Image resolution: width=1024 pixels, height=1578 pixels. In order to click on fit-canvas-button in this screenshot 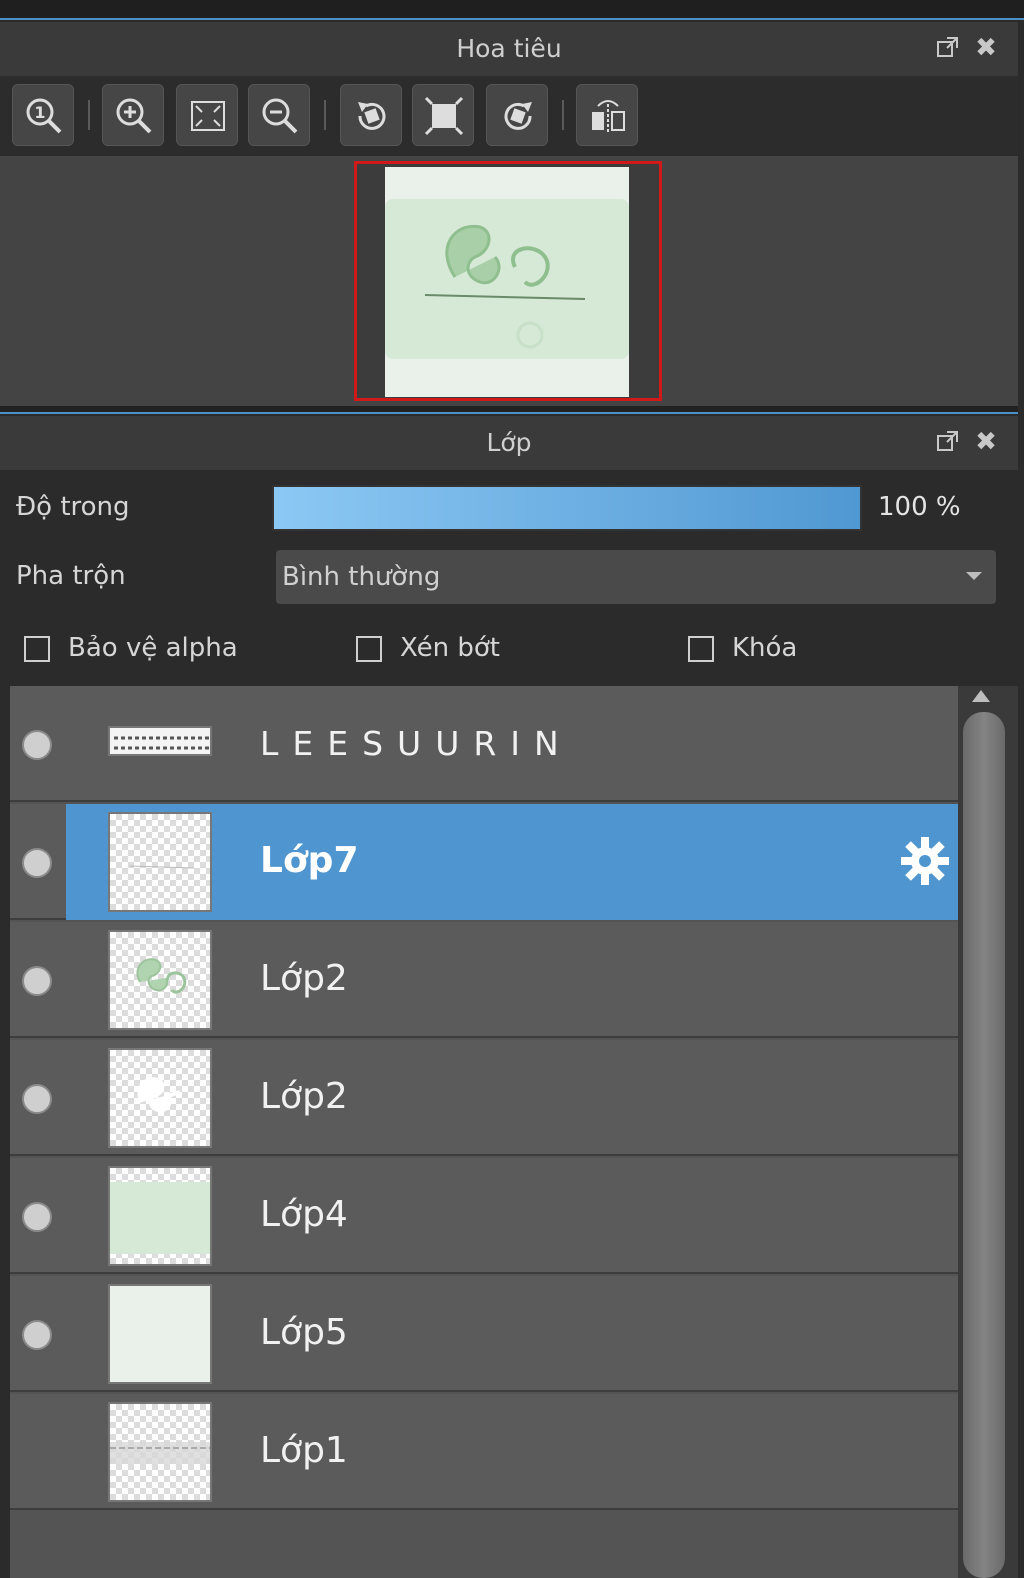, I will do `click(443, 115)`.